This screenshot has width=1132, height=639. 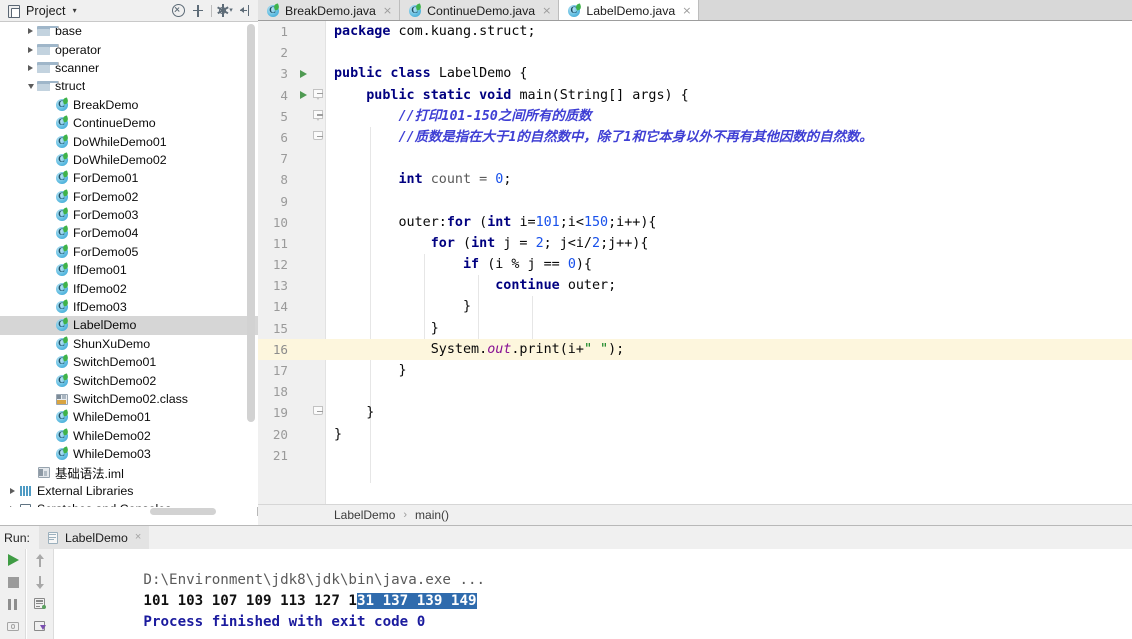 I want to click on tree-item-fordemo03: C ForDemo03, so click(x=129, y=215).